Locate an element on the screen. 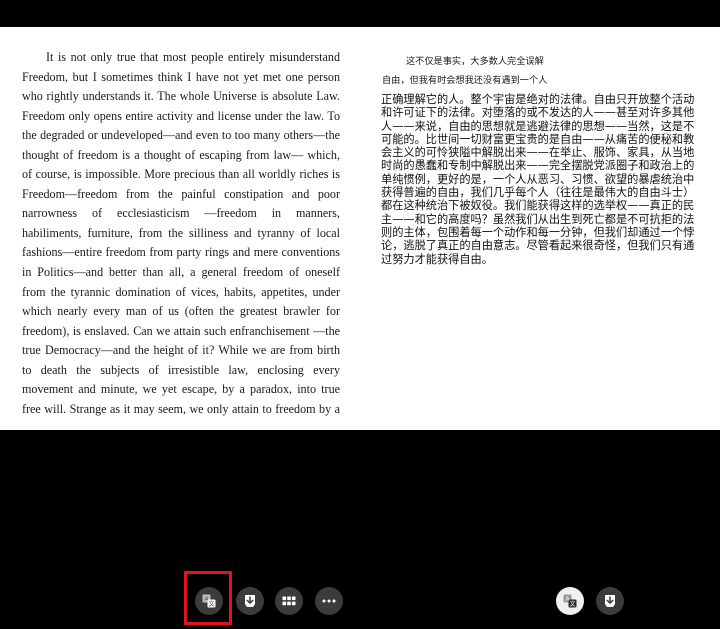  chinese-line: 正确理解它的人。整个宇宙是绝对的法律。自由只开放整个活动 is located at coordinates (538, 99).